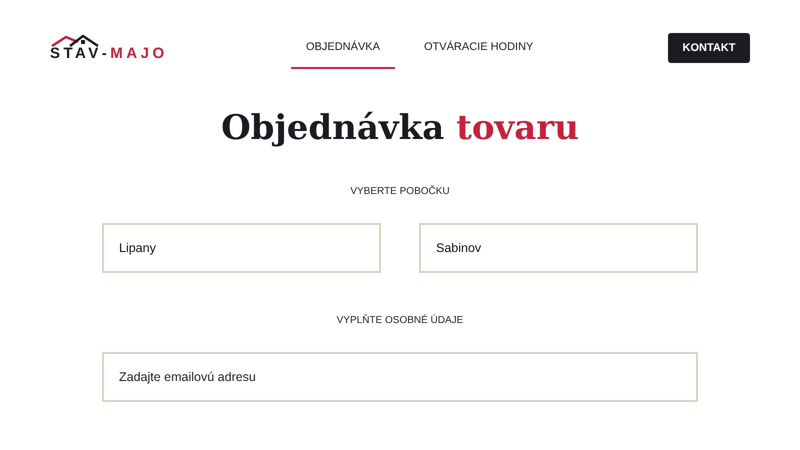  What do you see at coordinates (76, 53) in the screenshot?
I see `logo-text: STAV` at bounding box center [76, 53].